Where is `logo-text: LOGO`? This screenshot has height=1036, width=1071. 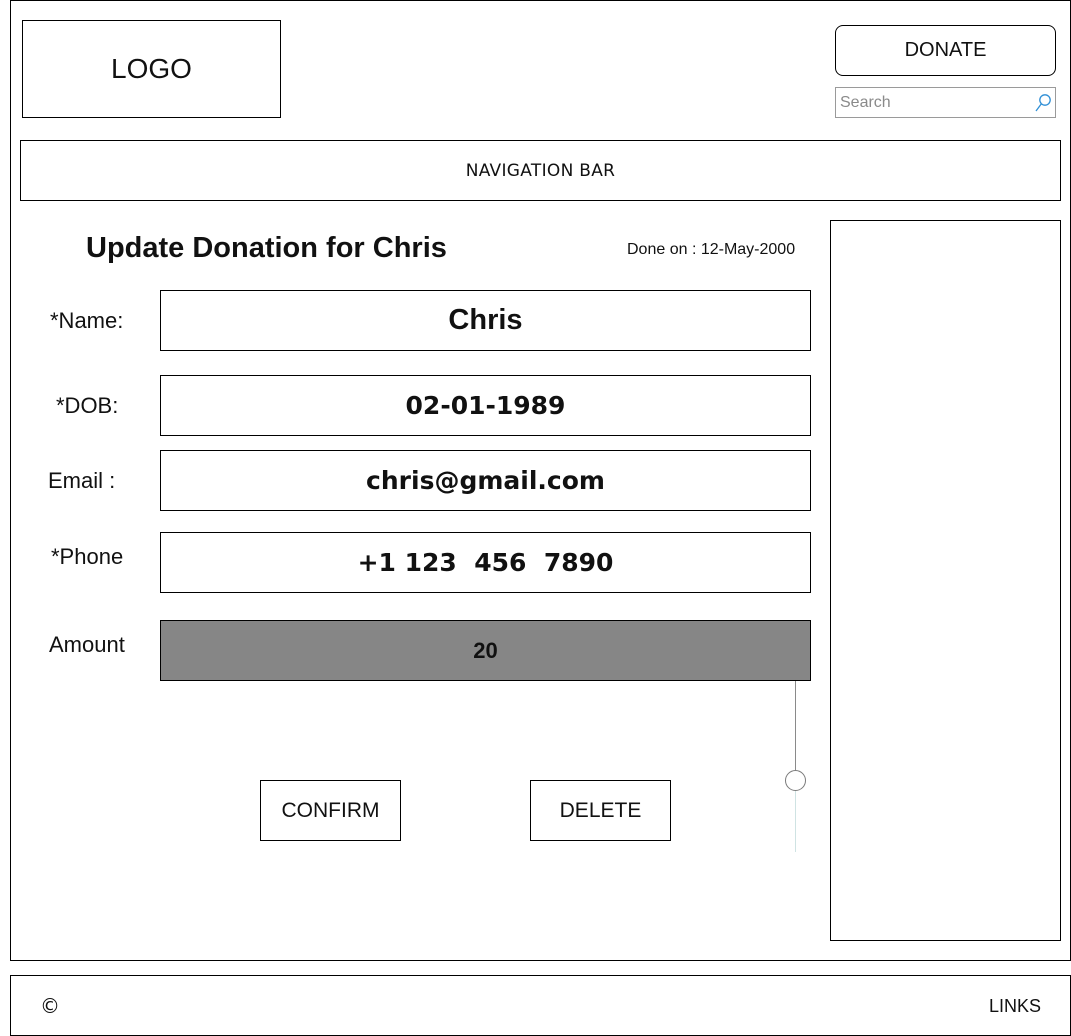
logo-text: LOGO is located at coordinates (151, 68).